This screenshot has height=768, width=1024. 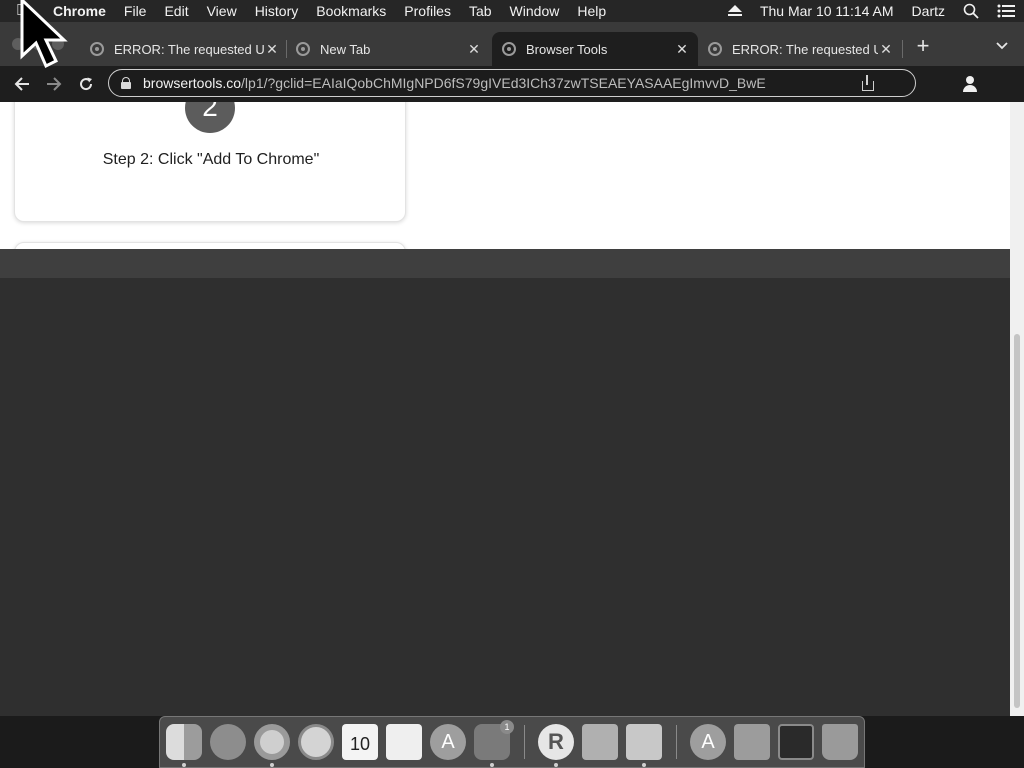 What do you see at coordinates (840, 742) in the screenshot?
I see `trash-icon` at bounding box center [840, 742].